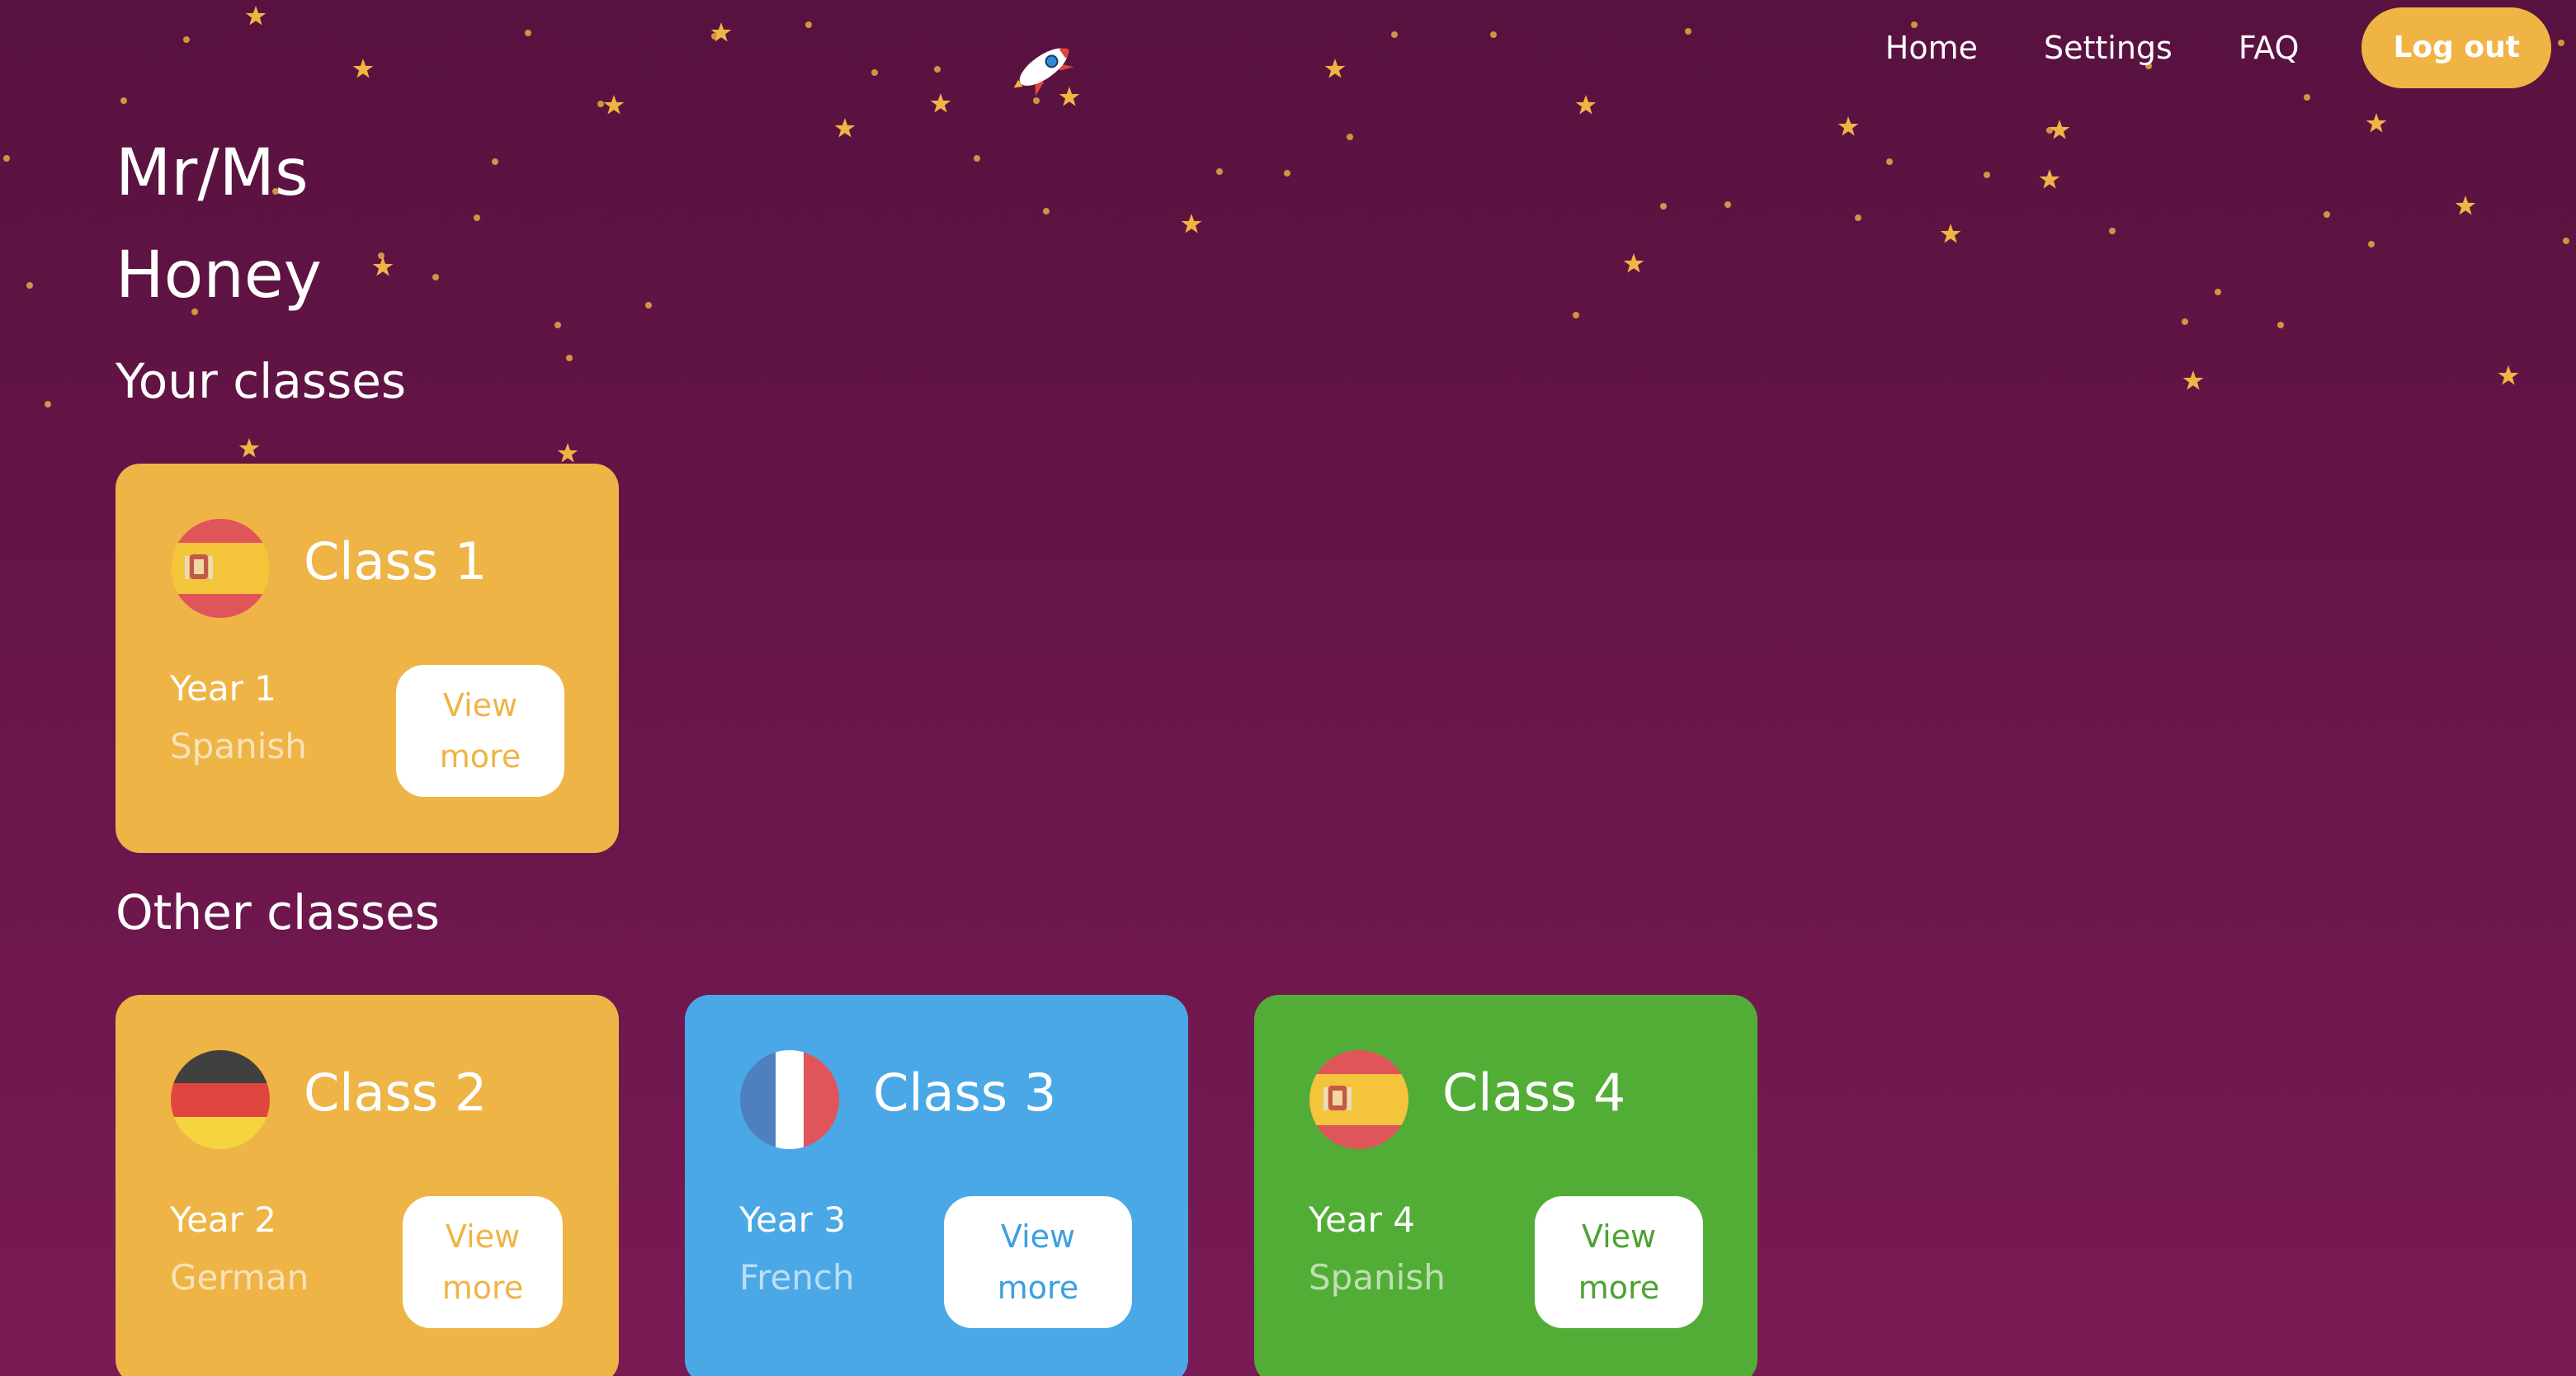 This screenshot has height=1376, width=2576. What do you see at coordinates (797, 1277) in the screenshot?
I see `class-language: French` at bounding box center [797, 1277].